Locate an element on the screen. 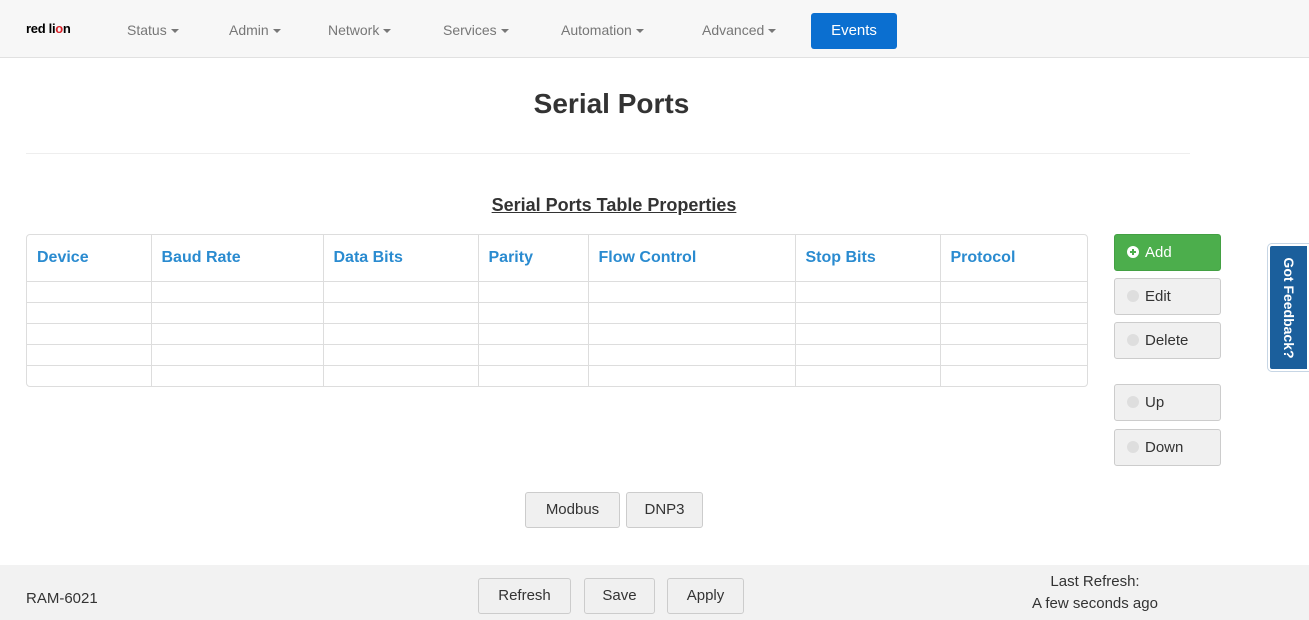 This screenshot has height=620, width=1309. add-button-label: Add is located at coordinates (1158, 252).